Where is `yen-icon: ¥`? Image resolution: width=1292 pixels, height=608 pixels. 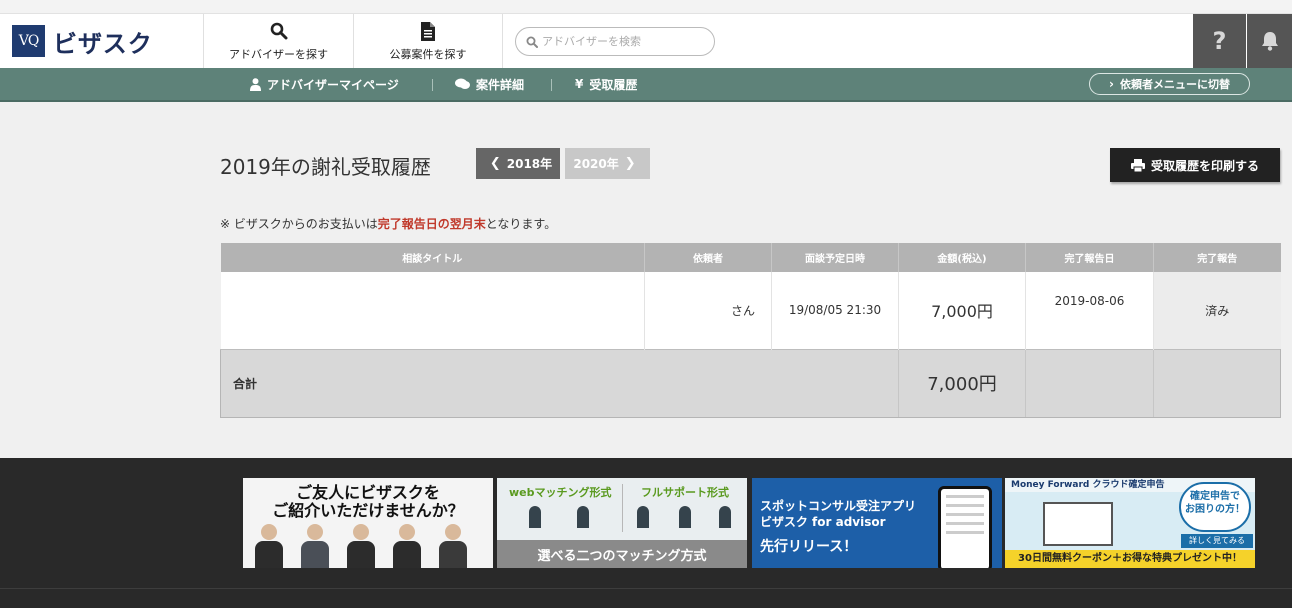 yen-icon: ¥ is located at coordinates (579, 84).